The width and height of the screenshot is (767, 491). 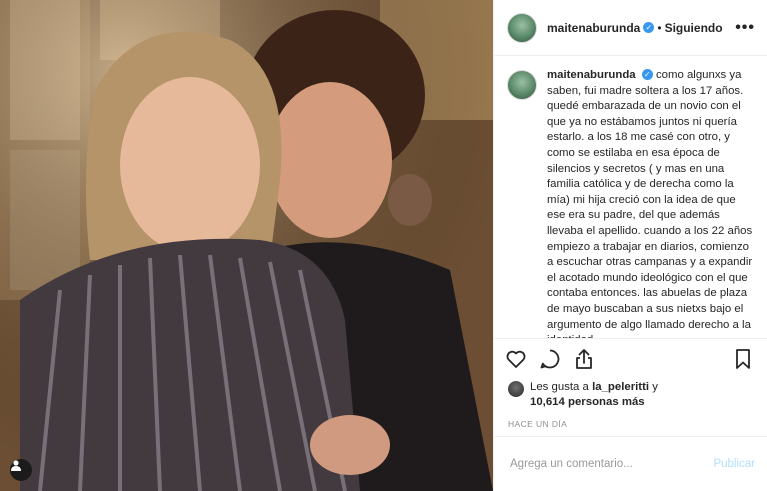 What do you see at coordinates (611, 464) in the screenshot?
I see `comment-input` at bounding box center [611, 464].